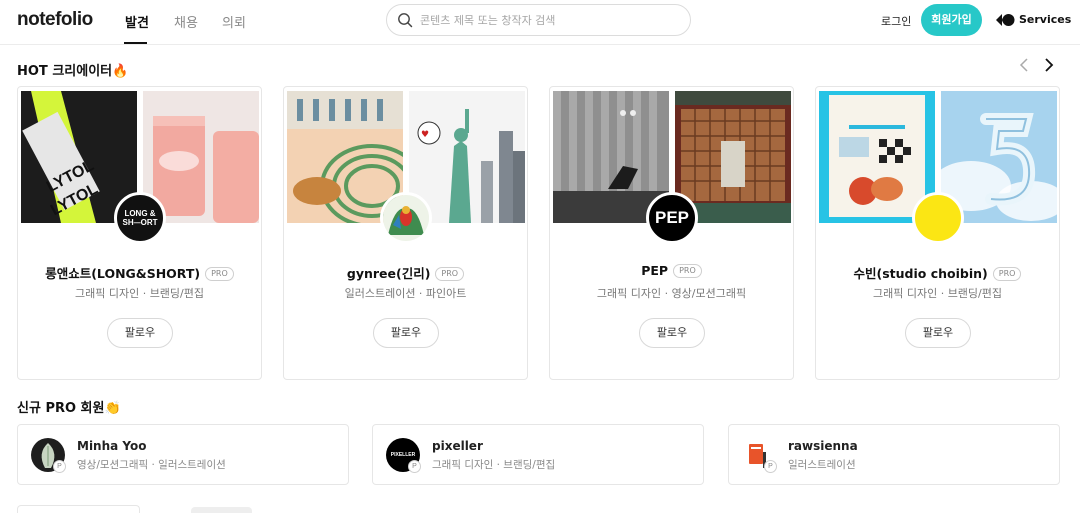  What do you see at coordinates (894, 454) in the screenshot?
I see `pro-member-card: P rawsienna 일러스트레이션` at bounding box center [894, 454].